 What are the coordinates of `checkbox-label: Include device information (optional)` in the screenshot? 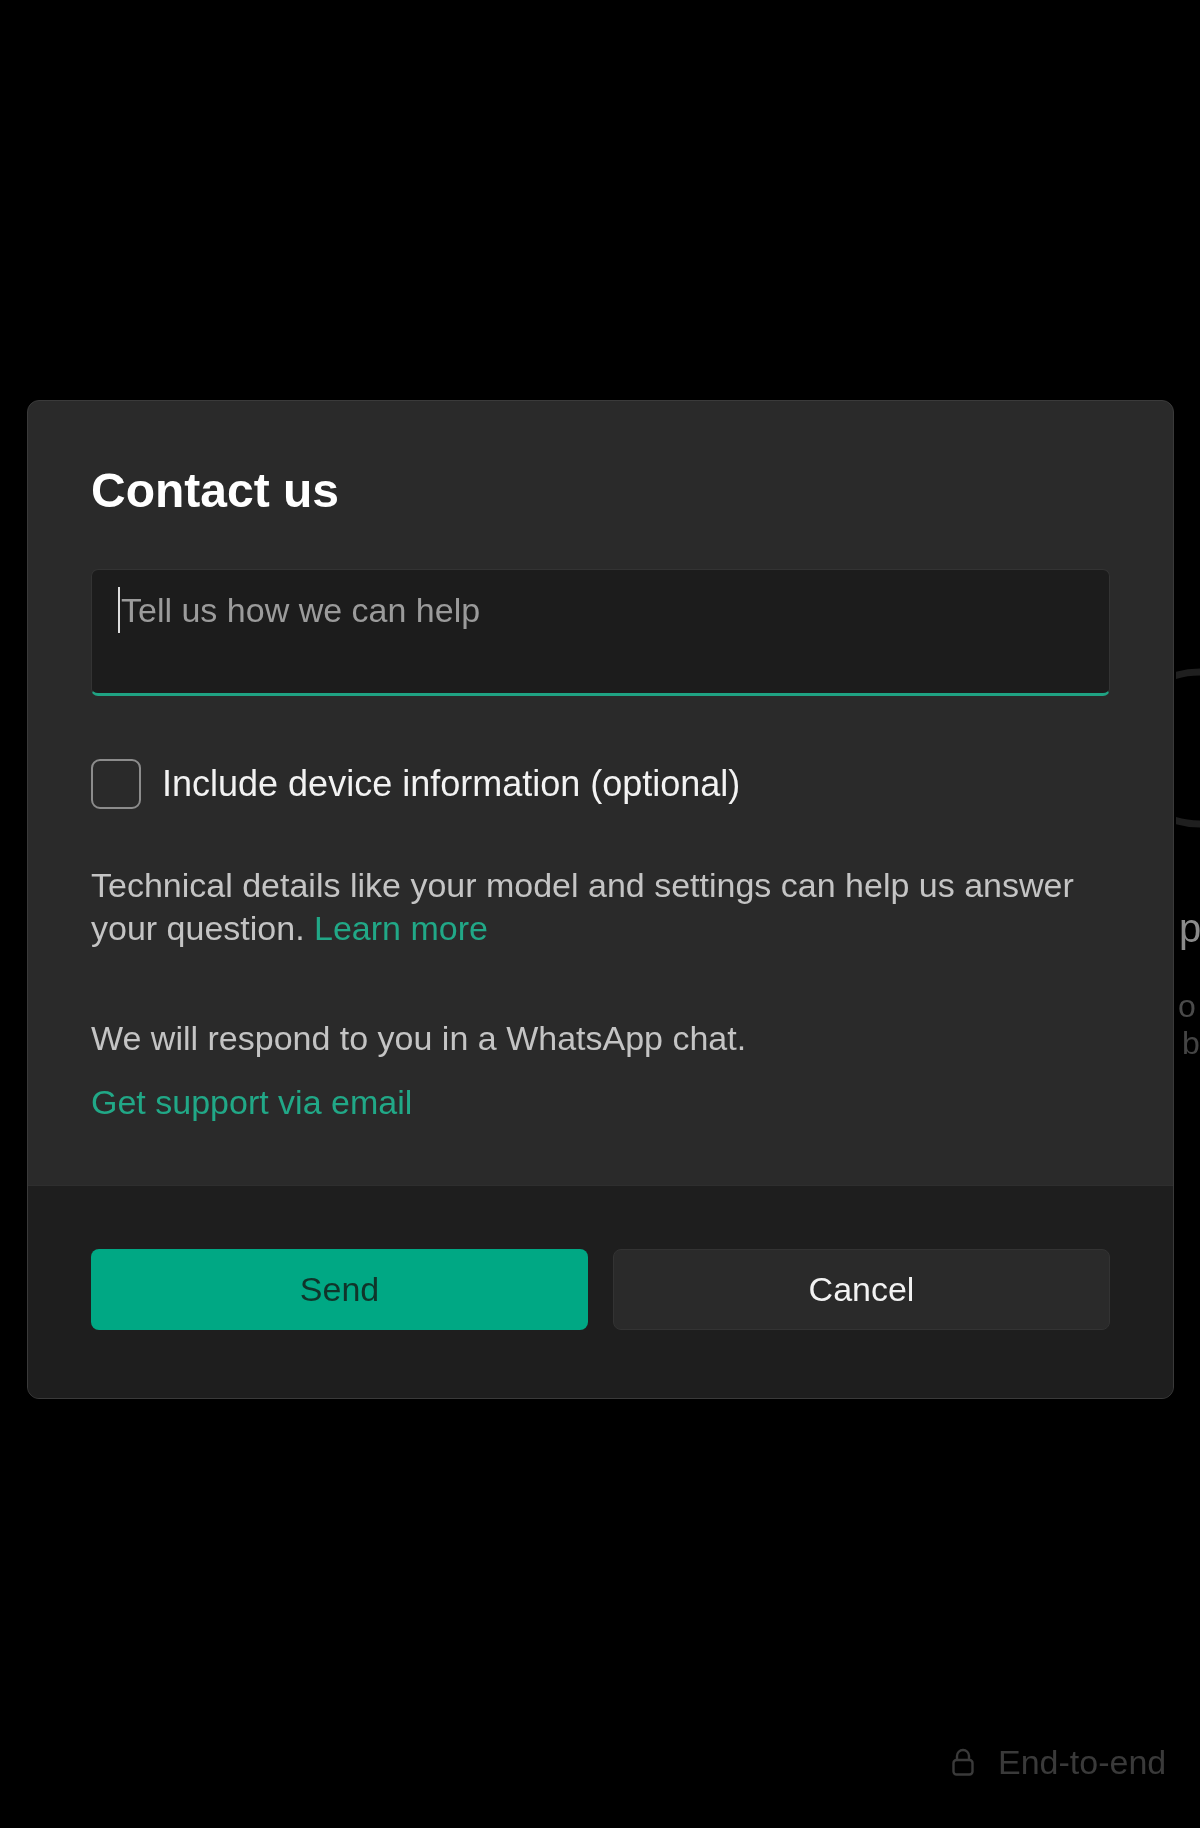 It's located at (451, 784).